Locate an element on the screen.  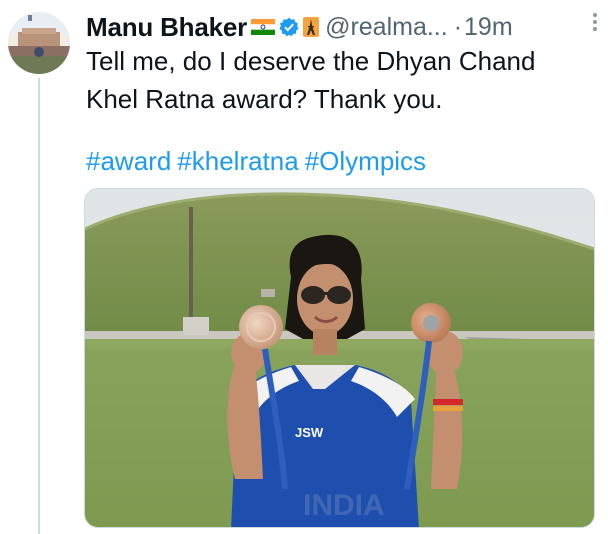
hashtag-link: #khelratna is located at coordinates (237, 161).